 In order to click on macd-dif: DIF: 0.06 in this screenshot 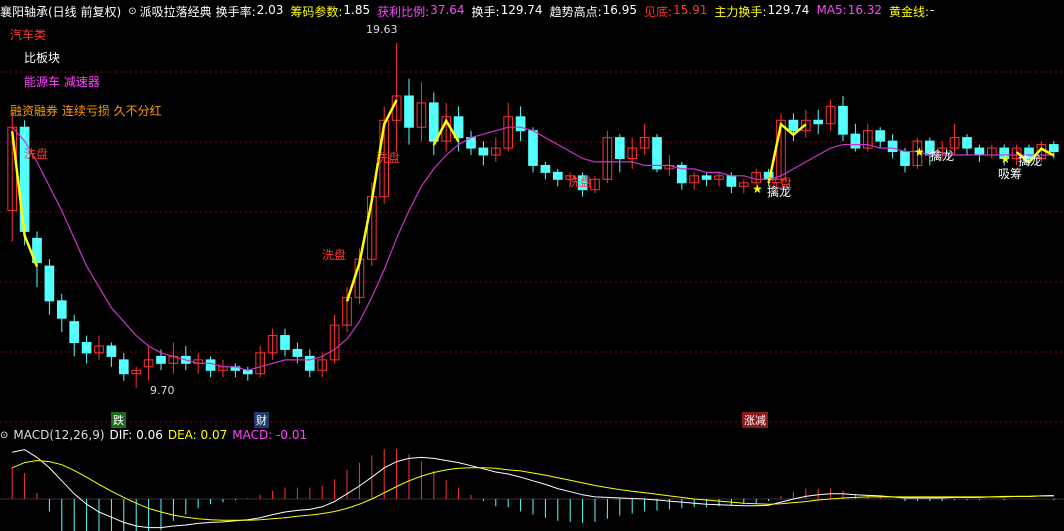, I will do `click(136, 435)`.